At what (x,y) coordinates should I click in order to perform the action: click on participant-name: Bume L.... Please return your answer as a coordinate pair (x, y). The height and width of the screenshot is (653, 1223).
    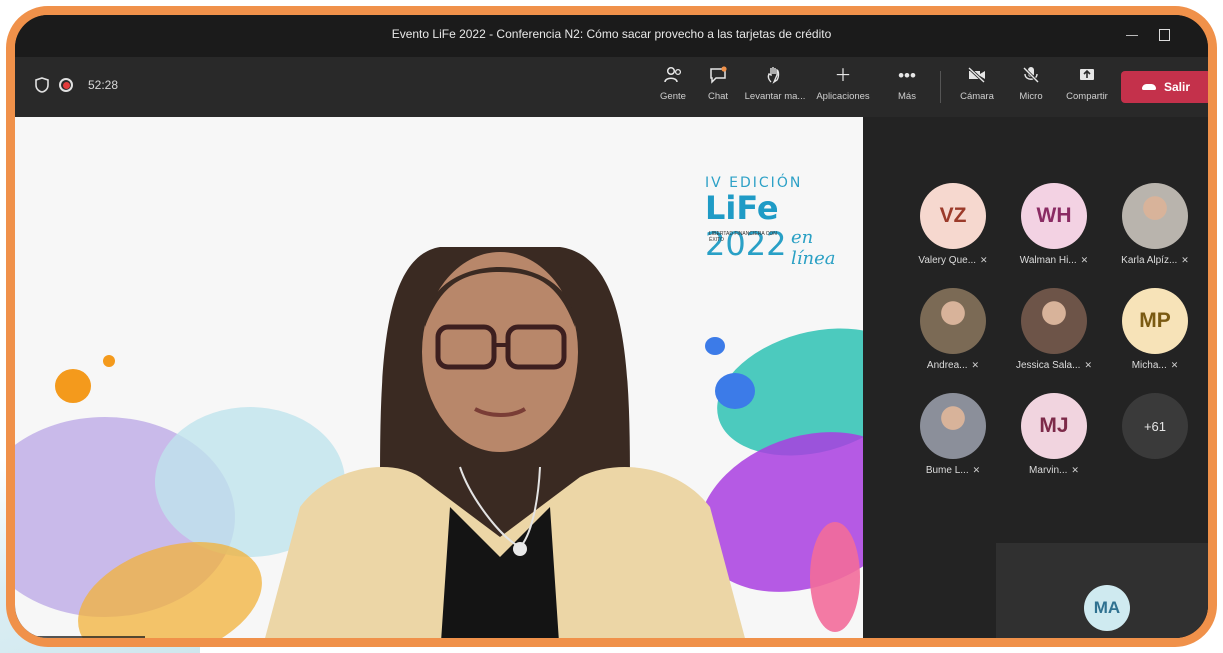
    Looking at the image, I should click on (947, 470).